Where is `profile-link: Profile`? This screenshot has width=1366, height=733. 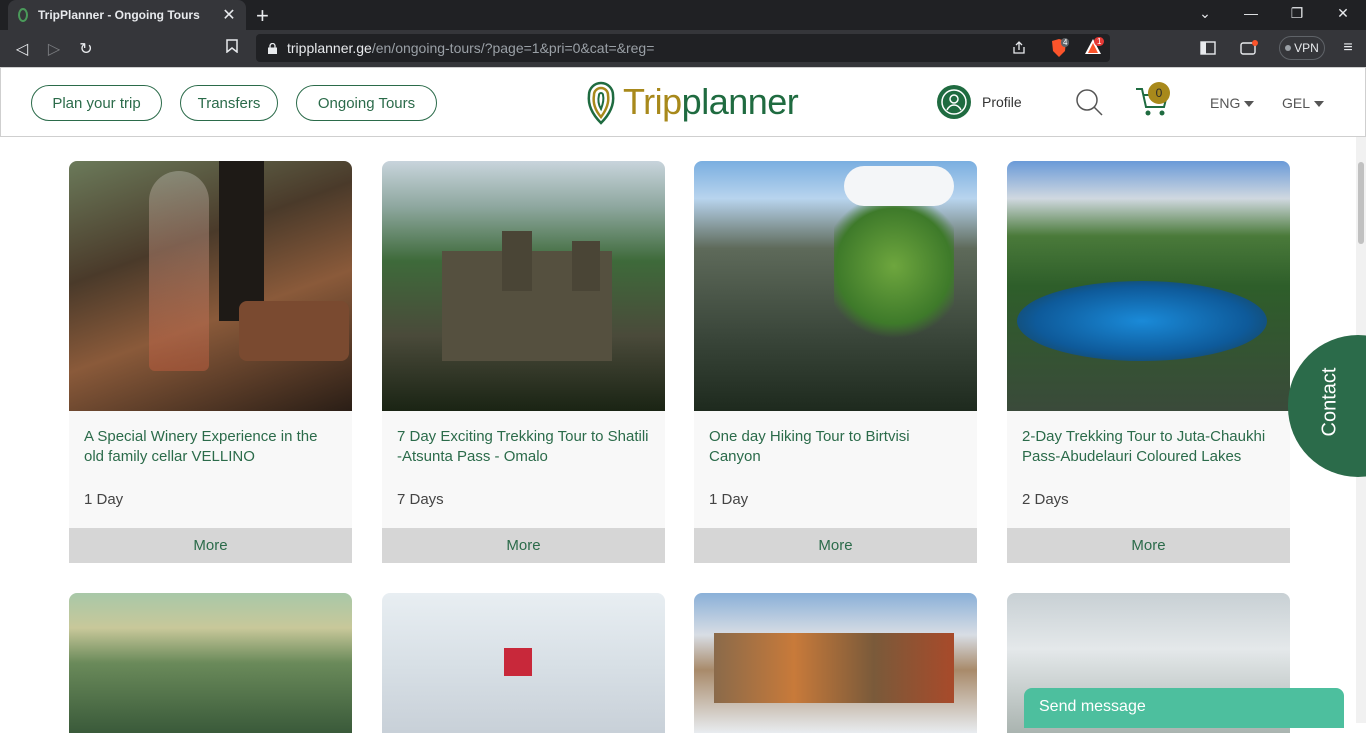
profile-link: Profile is located at coordinates (1002, 102).